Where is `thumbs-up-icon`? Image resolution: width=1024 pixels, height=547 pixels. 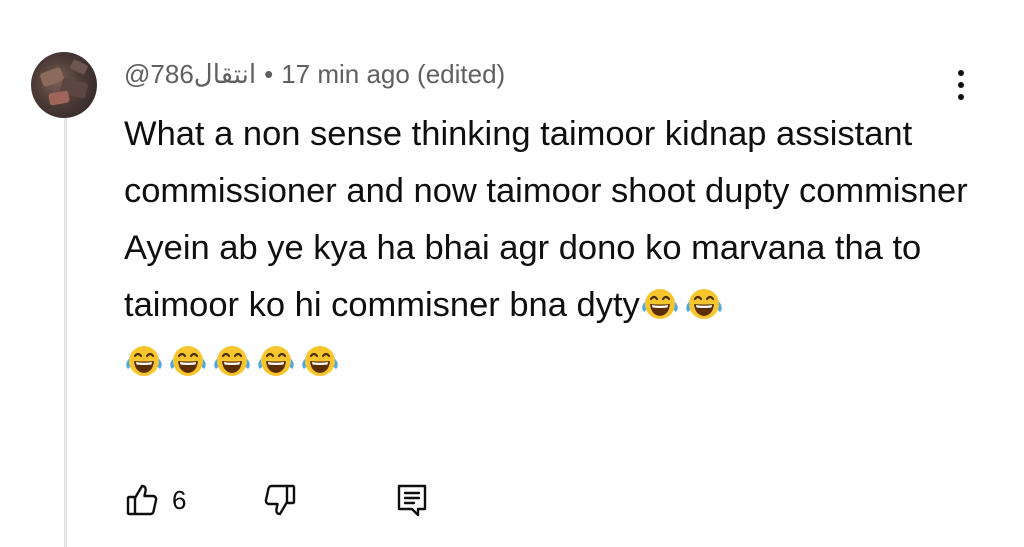 thumbs-up-icon is located at coordinates (142, 500).